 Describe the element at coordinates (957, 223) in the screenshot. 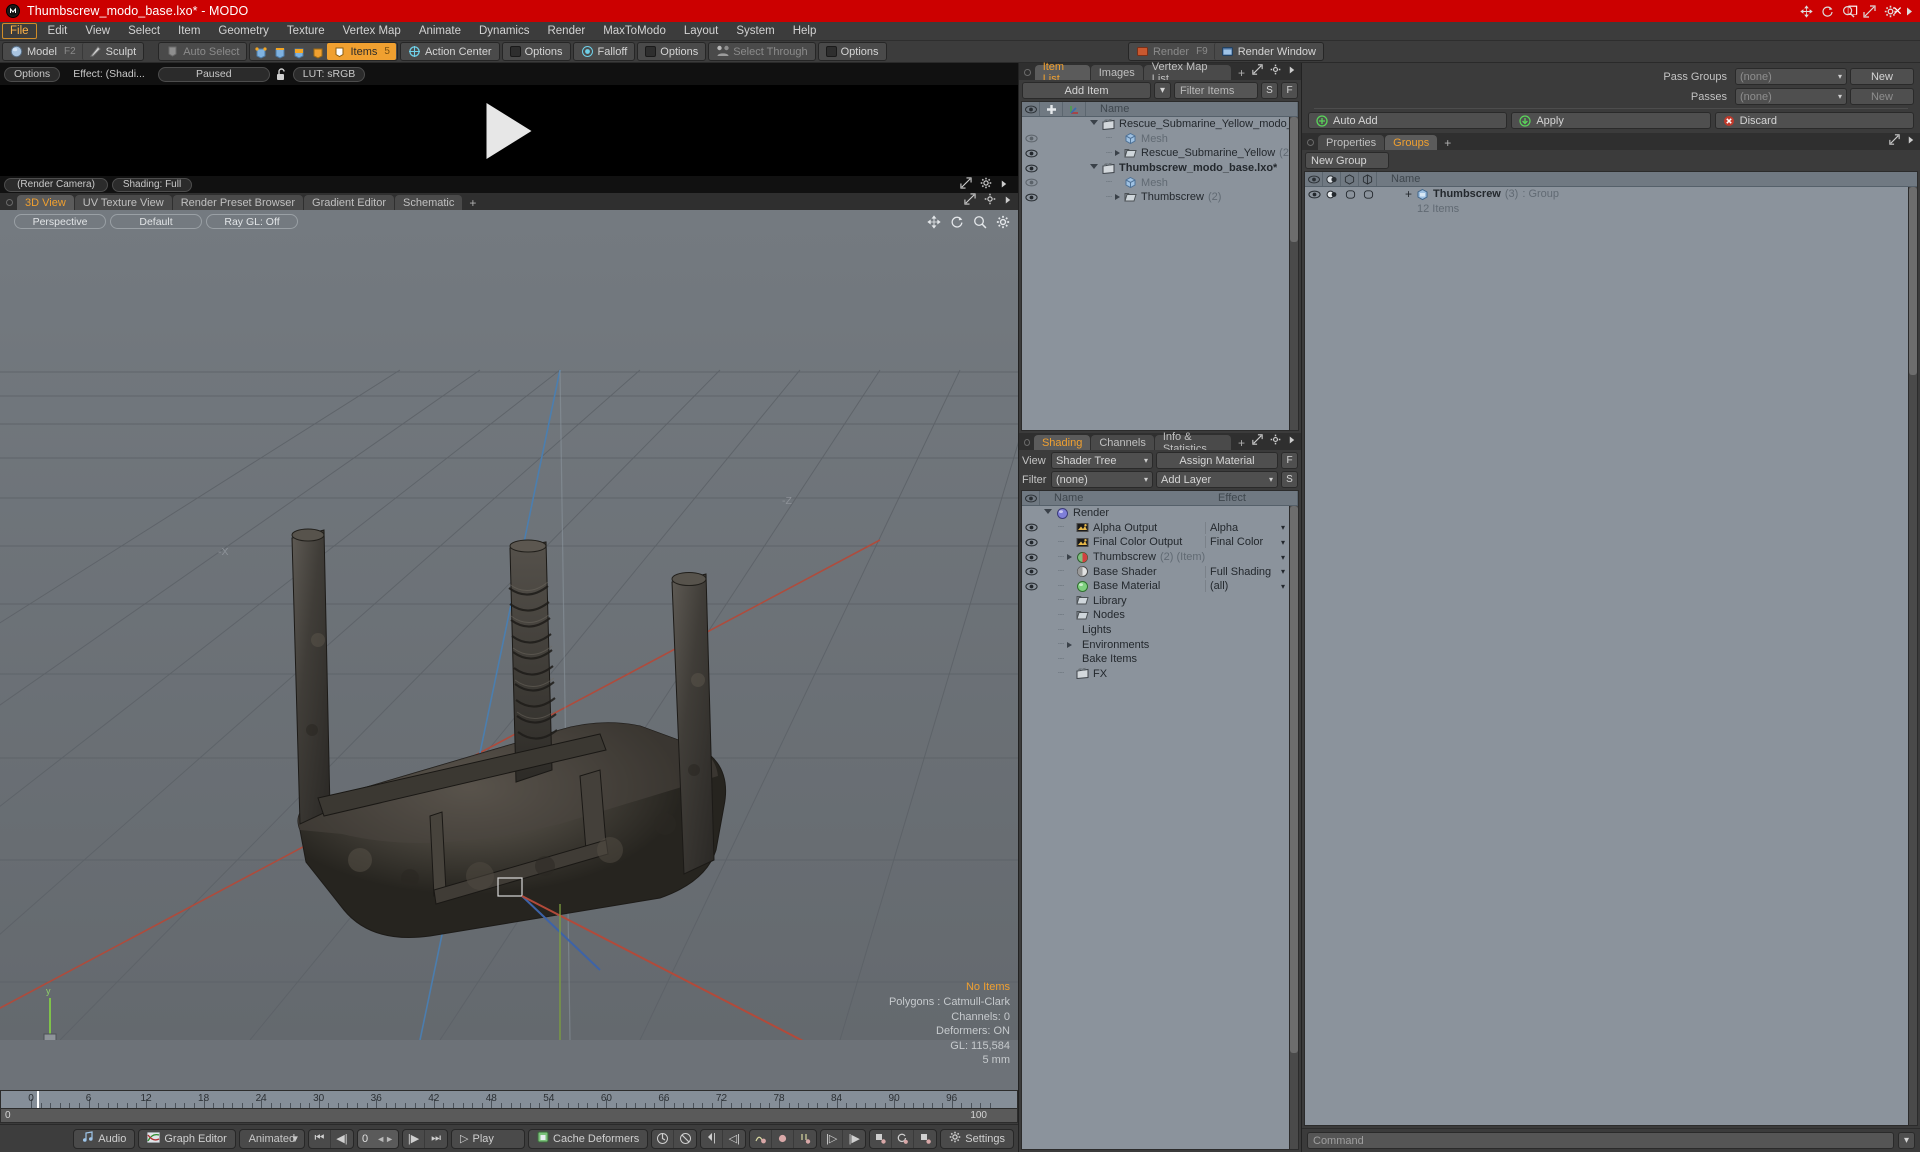

I see `rotate-icon` at that location.